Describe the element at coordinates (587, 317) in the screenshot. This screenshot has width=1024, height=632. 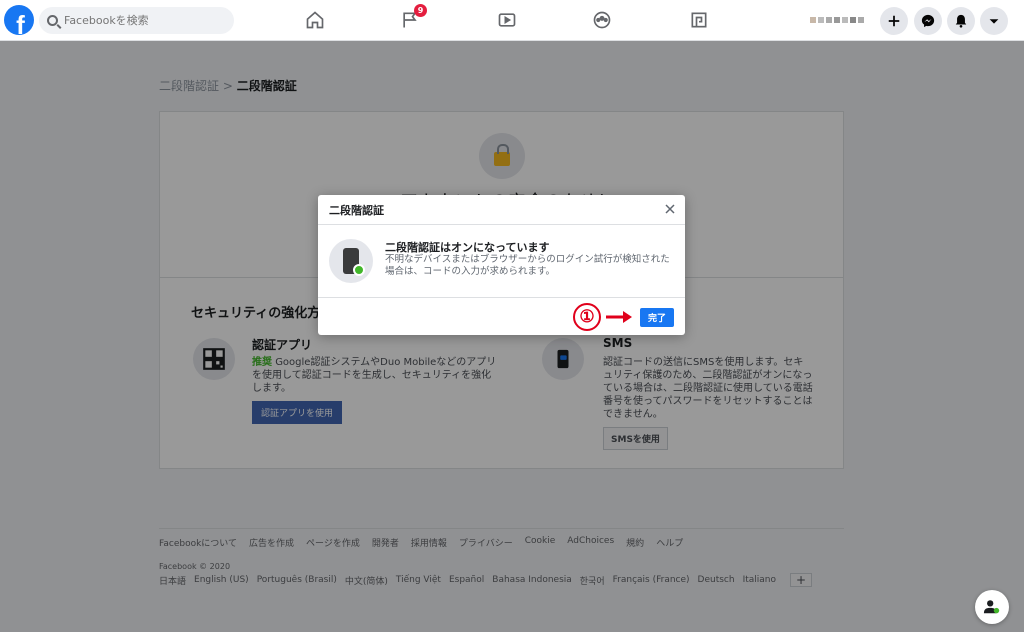
I see `step-annotation-number: ①` at that location.